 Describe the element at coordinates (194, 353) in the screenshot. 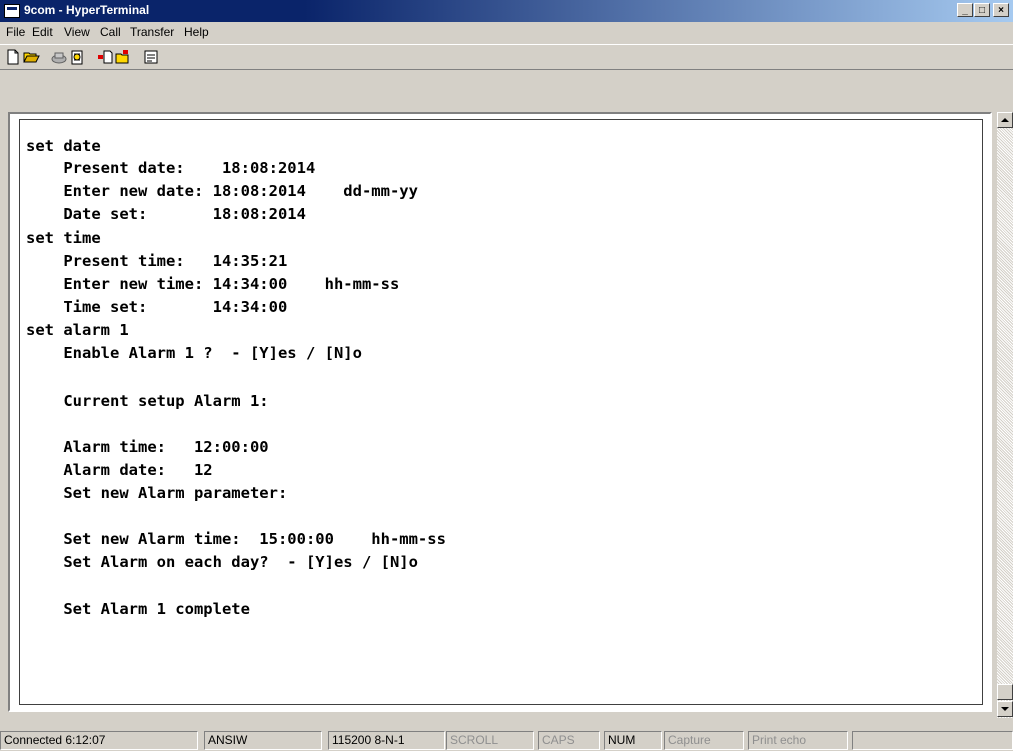

I see `terminal-line: Enable Alarm 1 ? - [Y]es / [N]o` at that location.